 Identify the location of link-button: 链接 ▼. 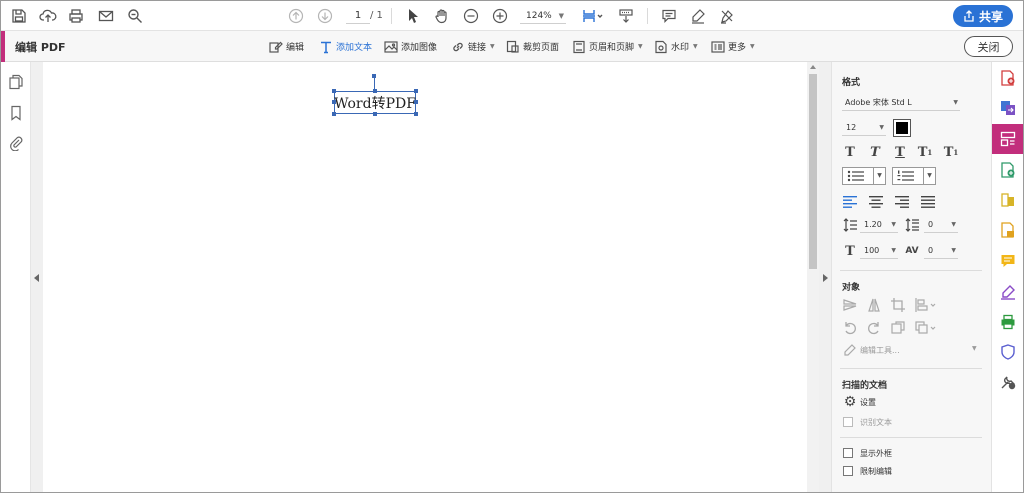
(473, 46).